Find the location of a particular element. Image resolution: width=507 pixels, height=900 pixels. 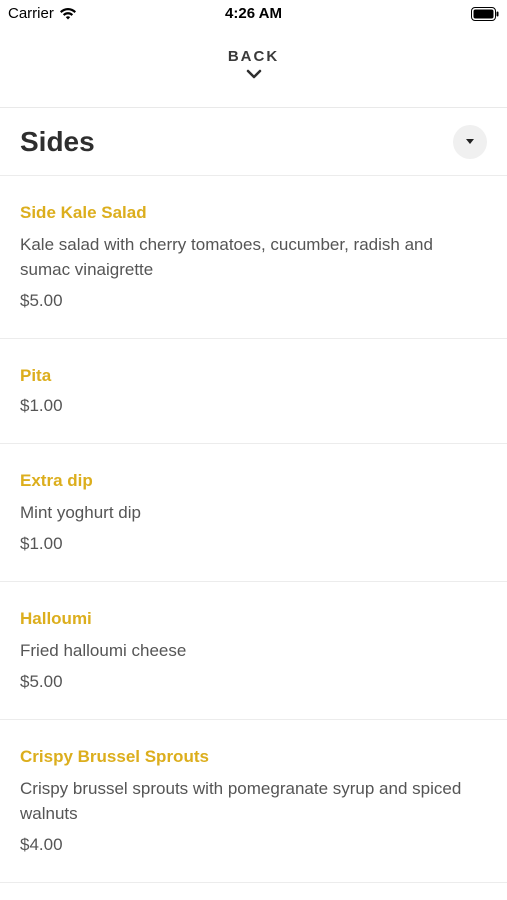

item-name: Extra dip is located at coordinates (56, 480).